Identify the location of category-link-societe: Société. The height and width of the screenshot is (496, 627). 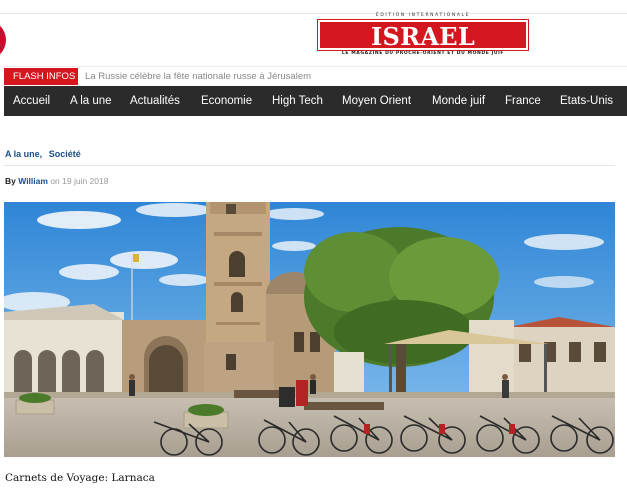
(65, 154).